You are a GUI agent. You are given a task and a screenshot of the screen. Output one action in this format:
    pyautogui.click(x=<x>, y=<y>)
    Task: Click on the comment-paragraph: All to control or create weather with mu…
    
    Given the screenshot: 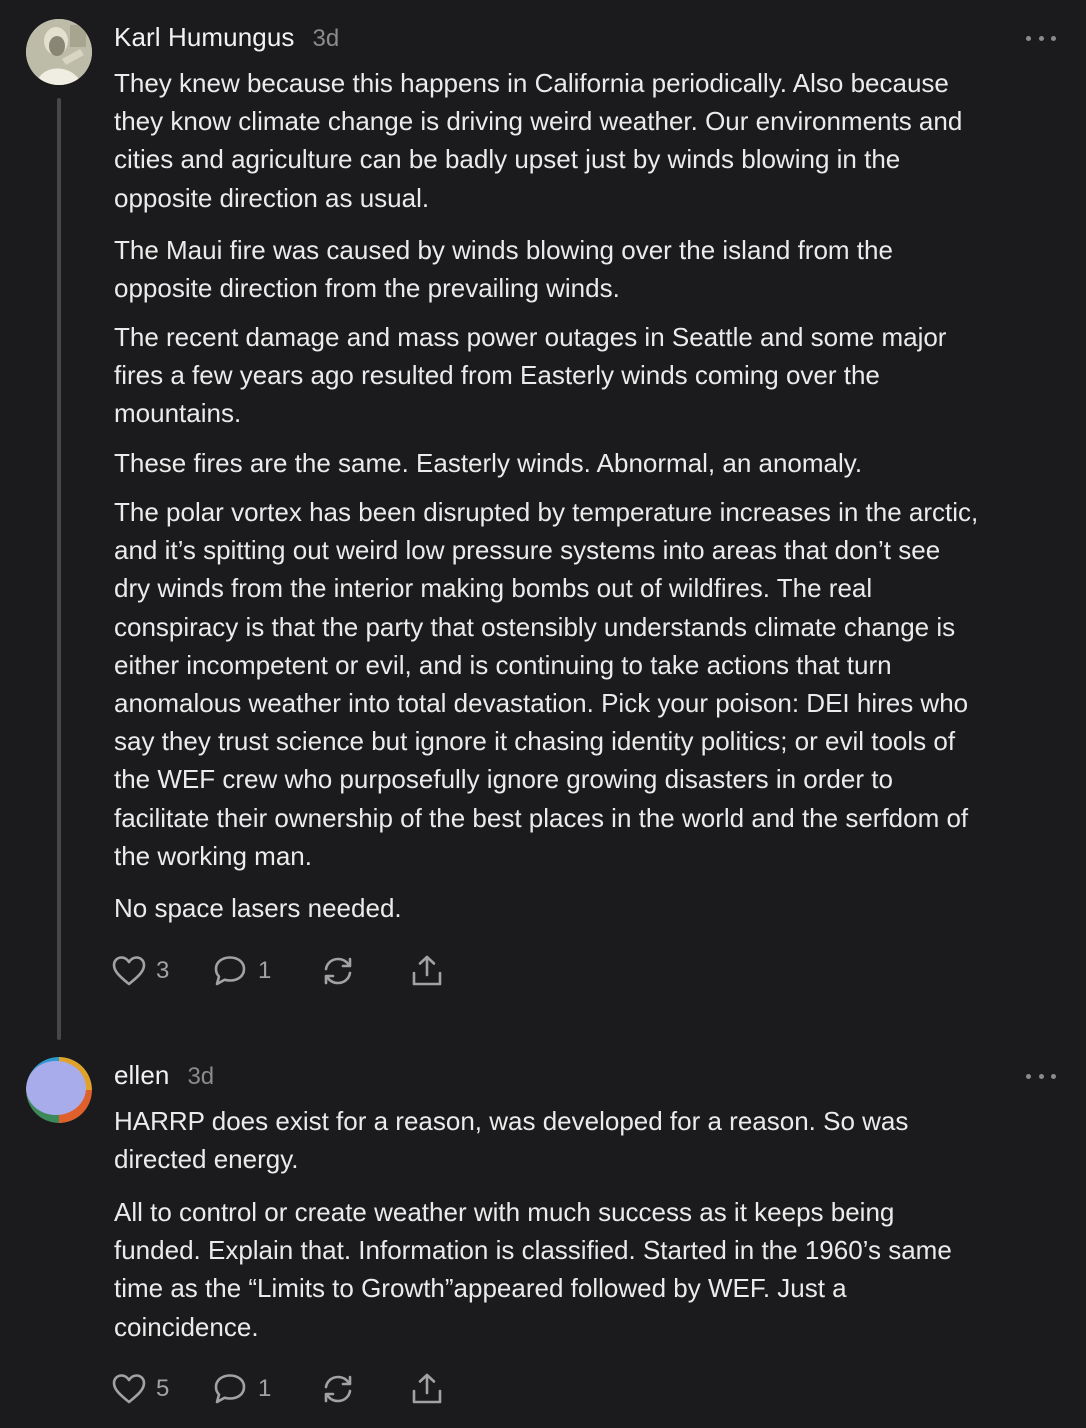 What is the action you would take?
    pyautogui.click(x=533, y=1269)
    